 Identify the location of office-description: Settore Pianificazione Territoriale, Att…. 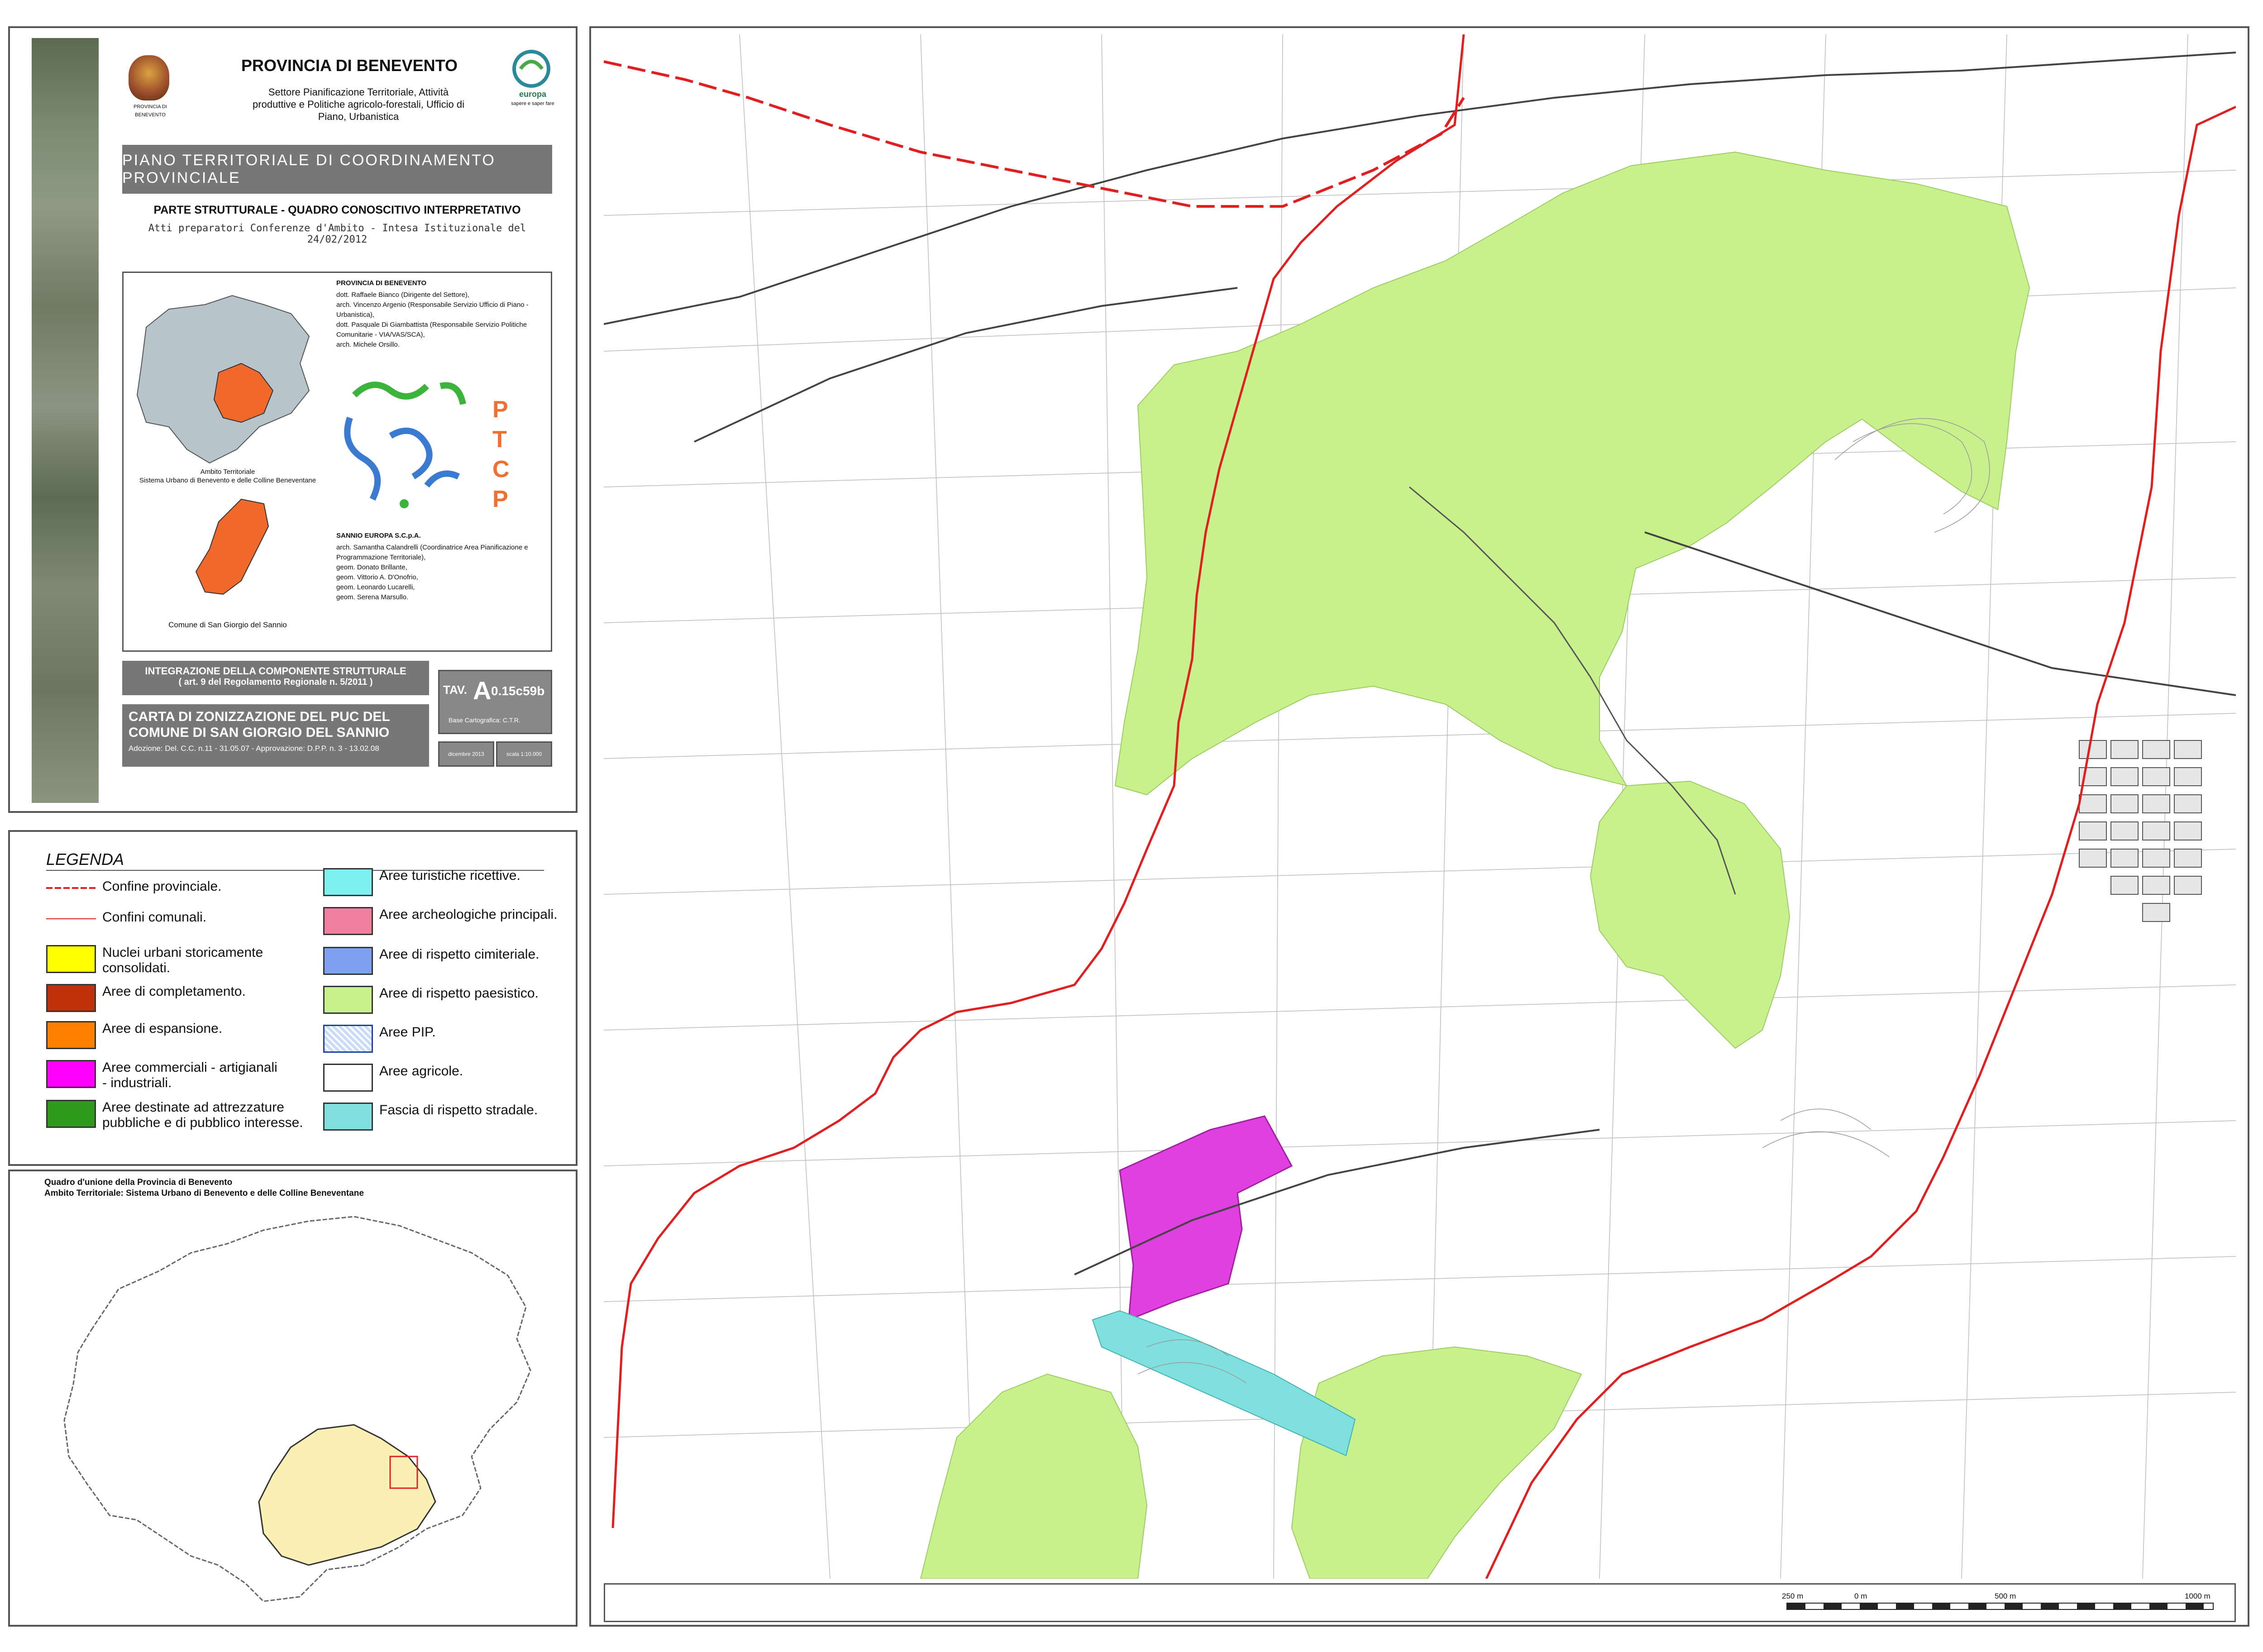
(358, 104).